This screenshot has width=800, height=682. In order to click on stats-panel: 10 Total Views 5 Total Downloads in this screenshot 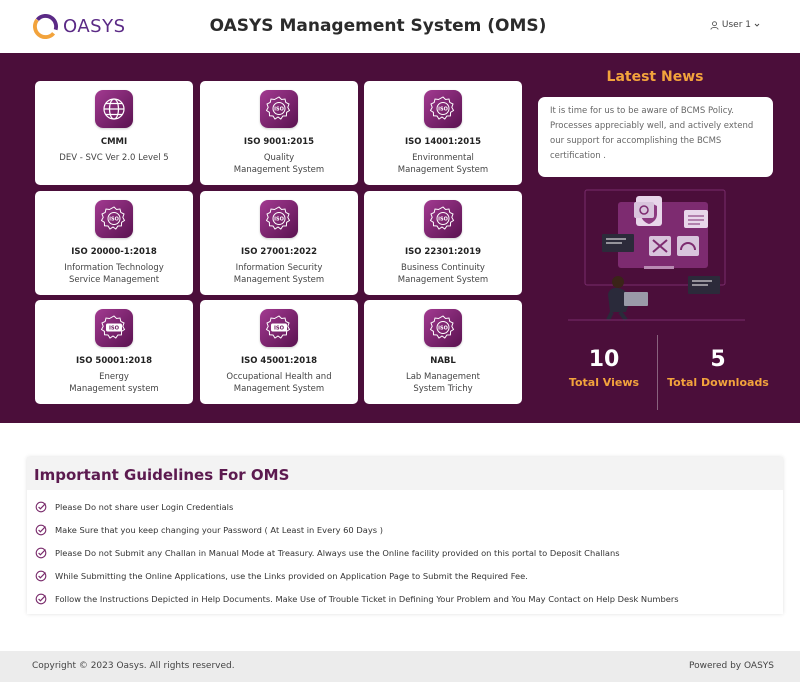, I will do `click(661, 372)`.